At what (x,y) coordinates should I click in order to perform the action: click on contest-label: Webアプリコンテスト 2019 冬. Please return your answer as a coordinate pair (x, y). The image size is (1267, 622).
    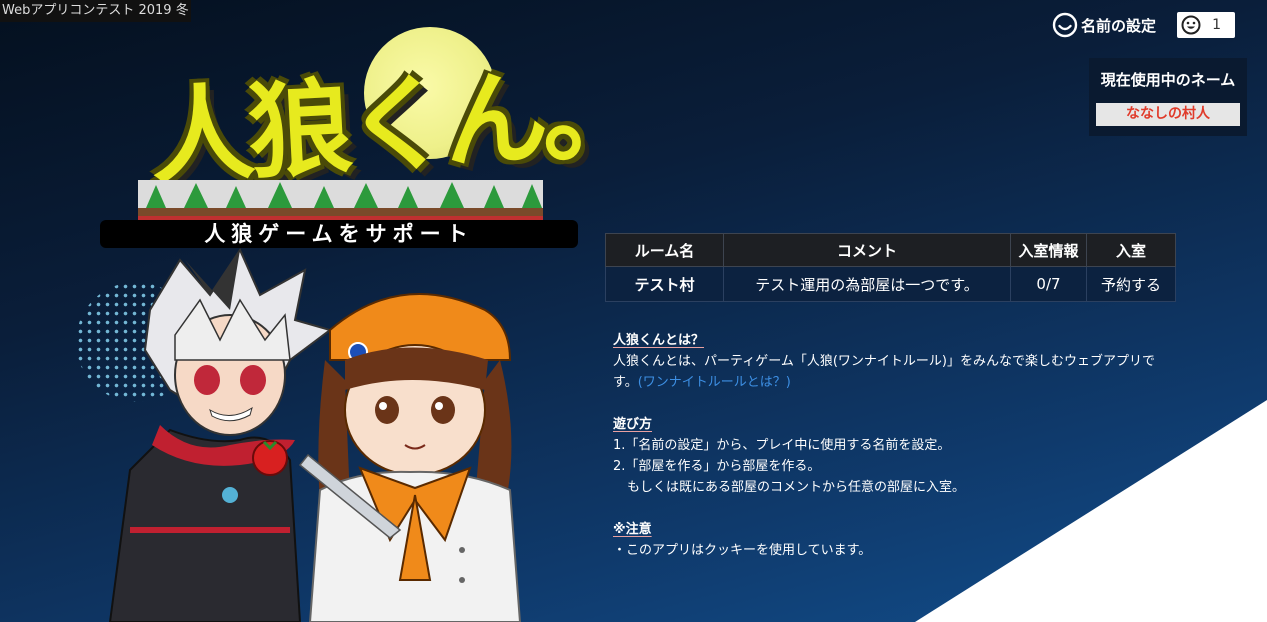
    Looking at the image, I should click on (95, 11).